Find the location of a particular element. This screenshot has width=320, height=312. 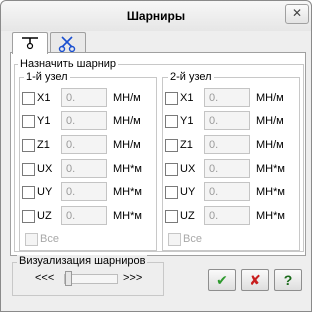

node1-uz-label: UZ is located at coordinates (44, 216).